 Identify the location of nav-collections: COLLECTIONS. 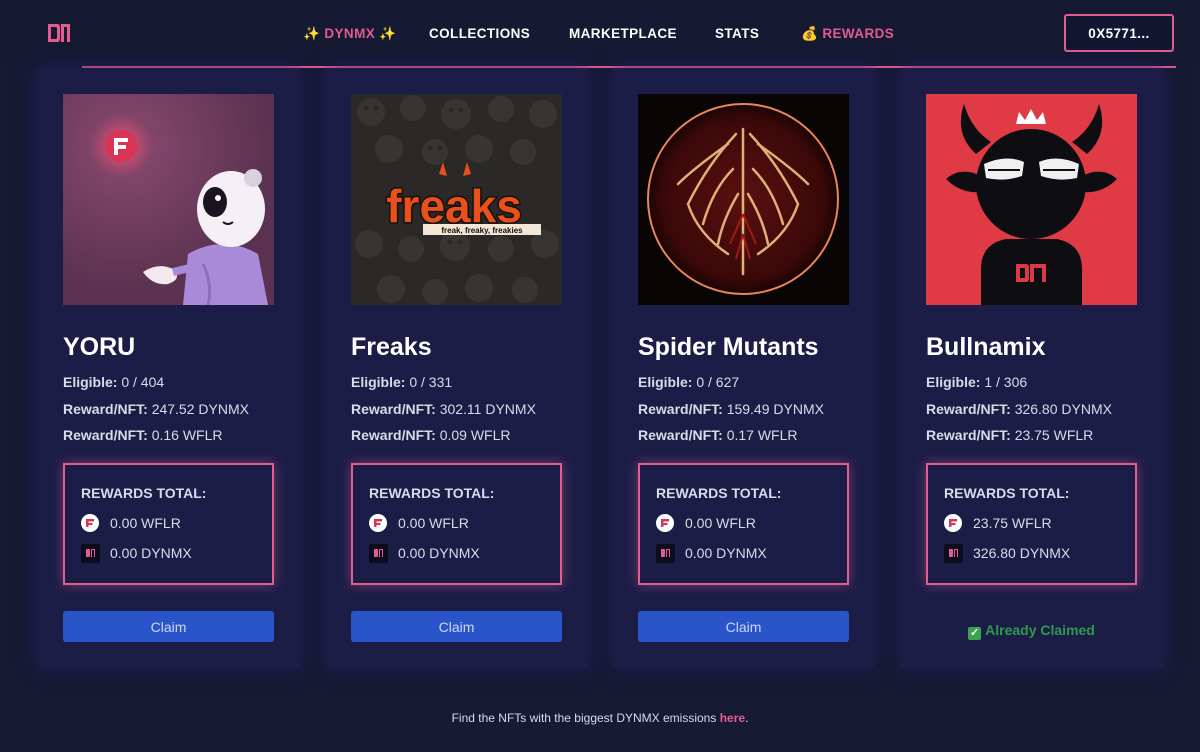
(479, 33).